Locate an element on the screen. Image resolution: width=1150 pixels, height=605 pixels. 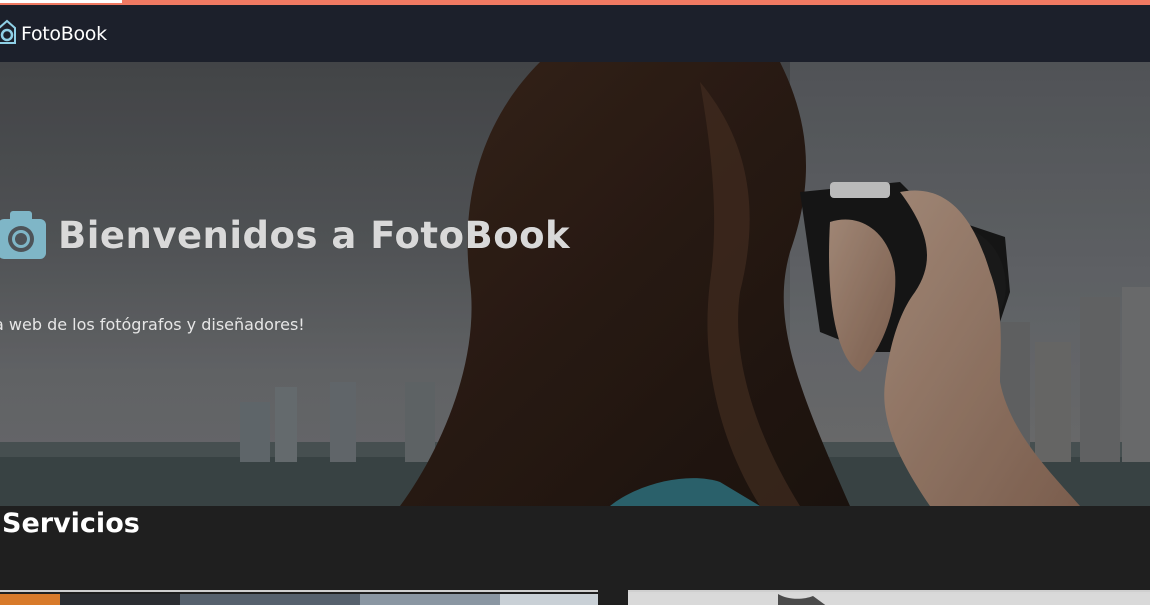
camera-logo-icon is located at coordinates (9, 34).